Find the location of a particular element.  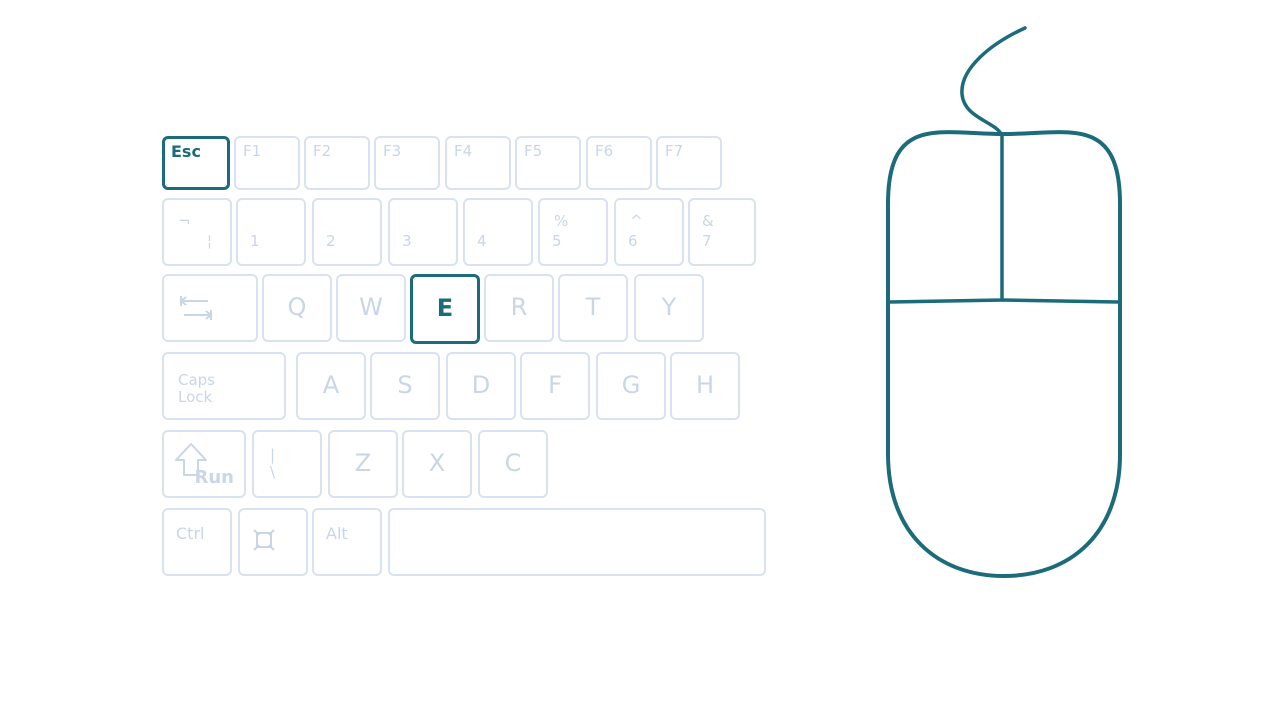

key-f6: F6 is located at coordinates (619, 163).